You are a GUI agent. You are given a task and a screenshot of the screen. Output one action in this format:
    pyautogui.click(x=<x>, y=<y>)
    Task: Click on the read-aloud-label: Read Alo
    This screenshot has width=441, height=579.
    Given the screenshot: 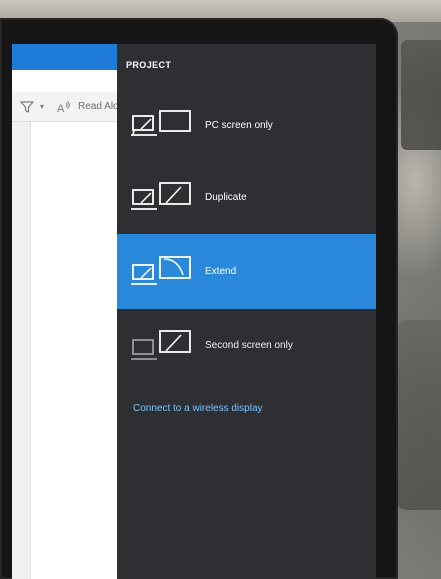 What is the action you would take?
    pyautogui.click(x=98, y=106)
    